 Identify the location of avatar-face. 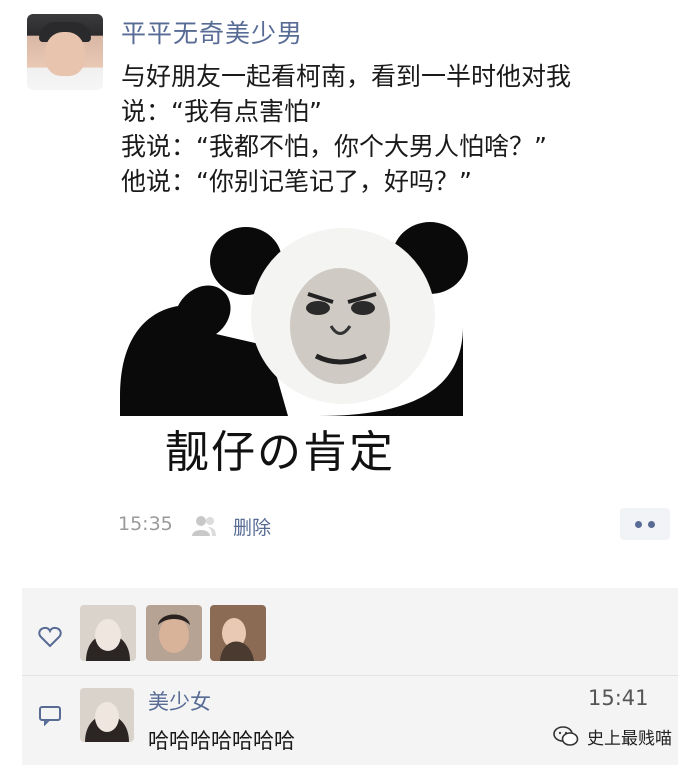
(65, 54).